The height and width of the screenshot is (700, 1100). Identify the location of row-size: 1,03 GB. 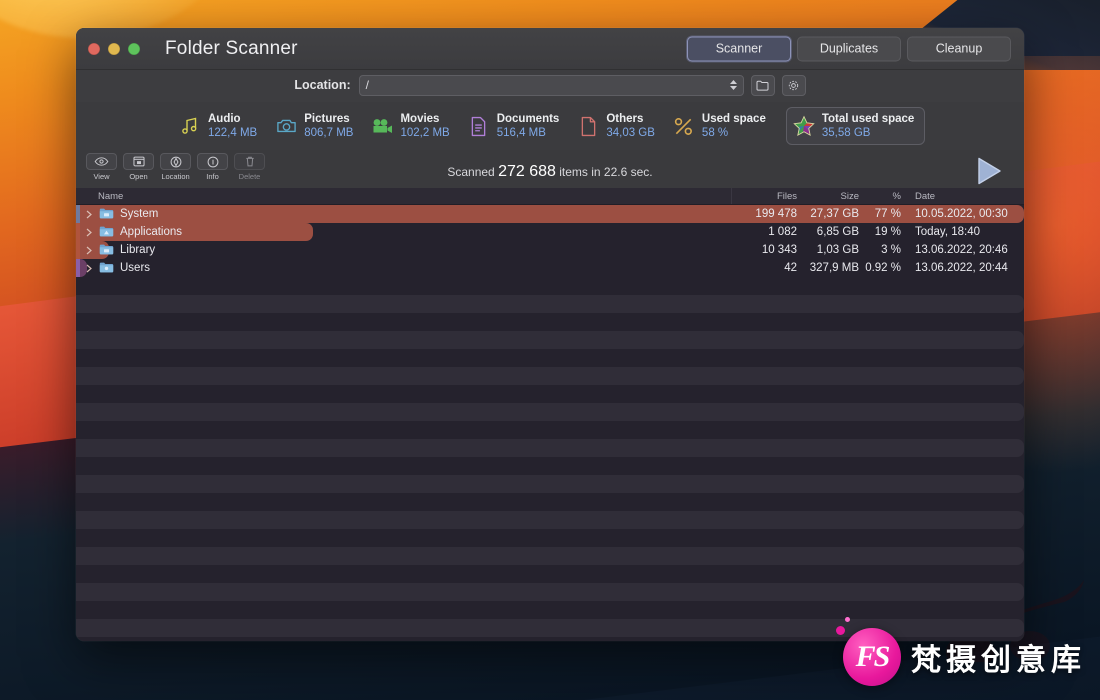
(837, 250).